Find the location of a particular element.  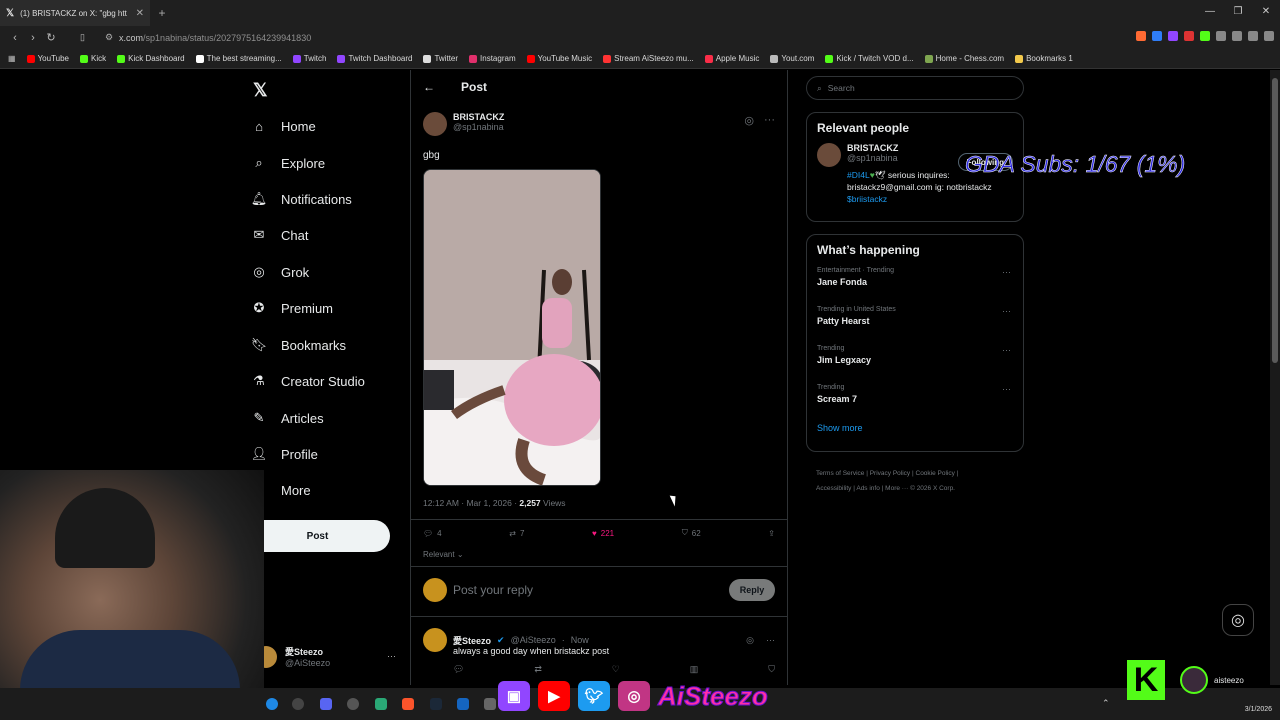

person-handle: @sp1nabina is located at coordinates (872, 158).